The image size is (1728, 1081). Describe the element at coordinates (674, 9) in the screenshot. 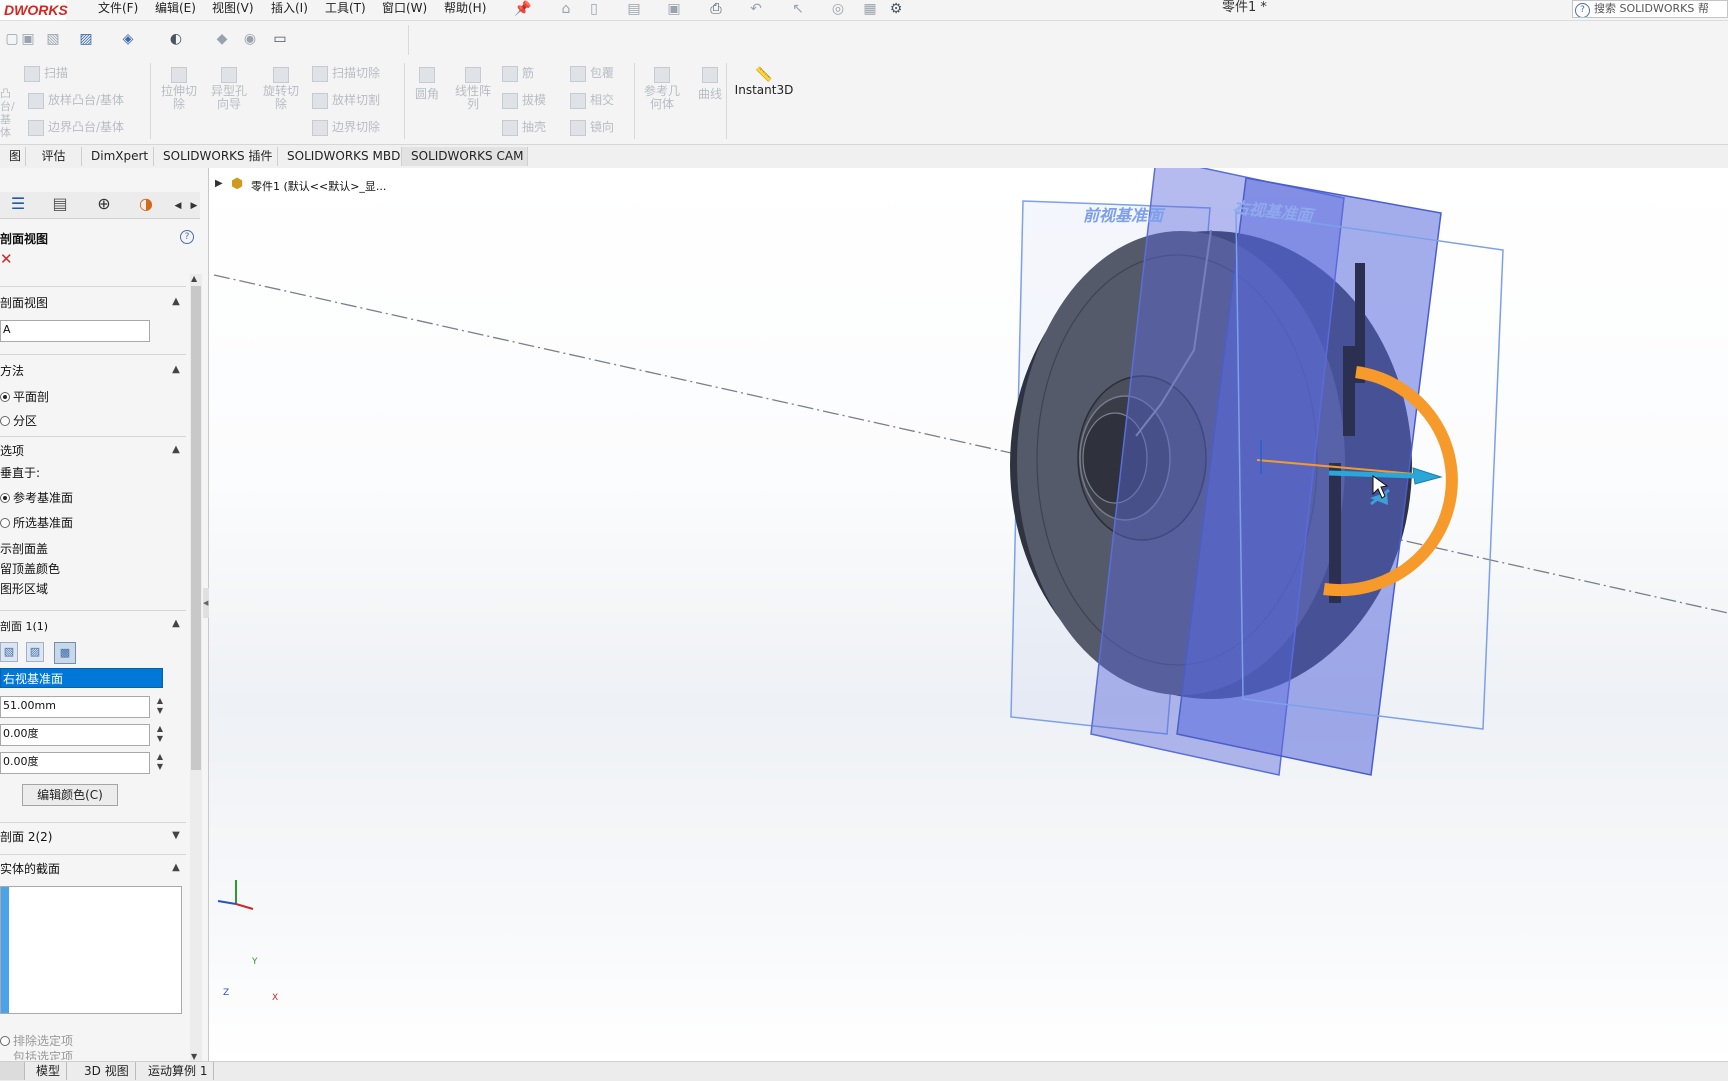

I see `save-icon: ▣` at that location.